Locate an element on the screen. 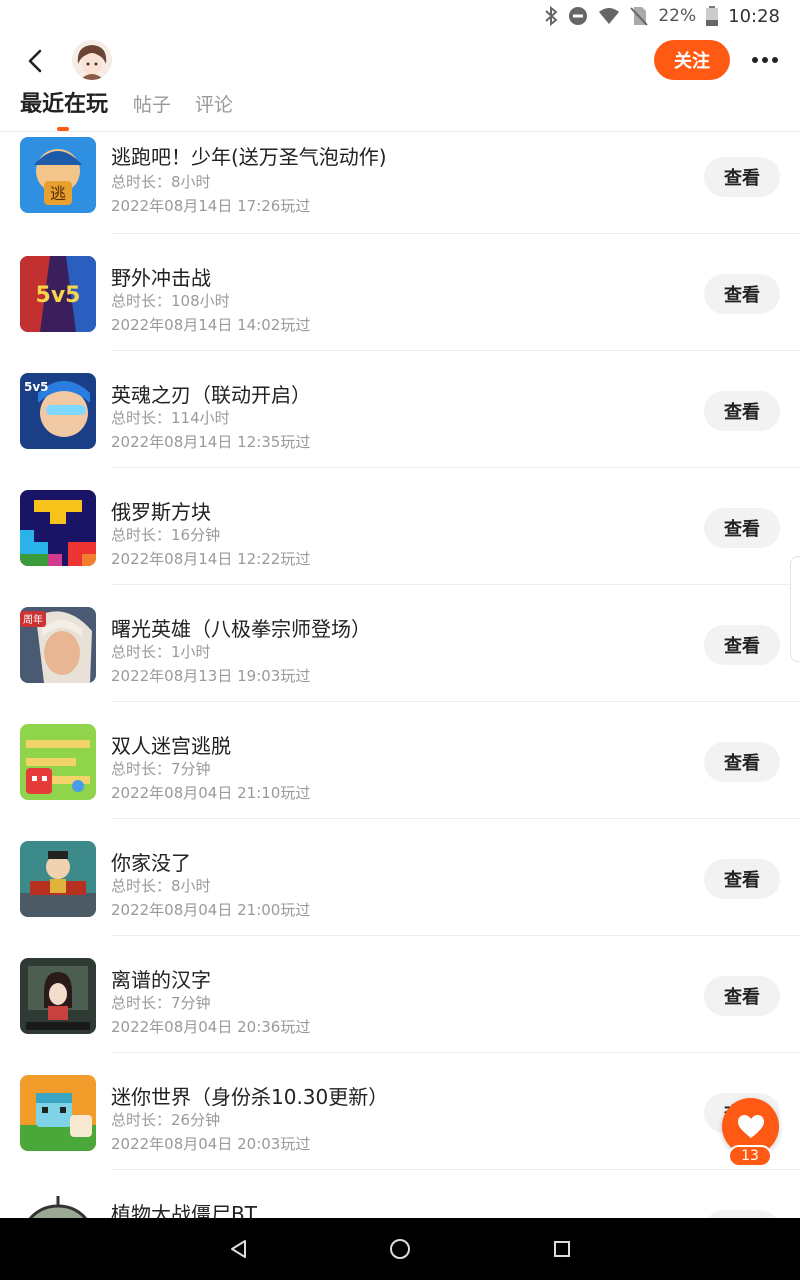 The height and width of the screenshot is (1280, 800). 5v5-battle-icon: 5v5 is located at coordinates (58, 294).